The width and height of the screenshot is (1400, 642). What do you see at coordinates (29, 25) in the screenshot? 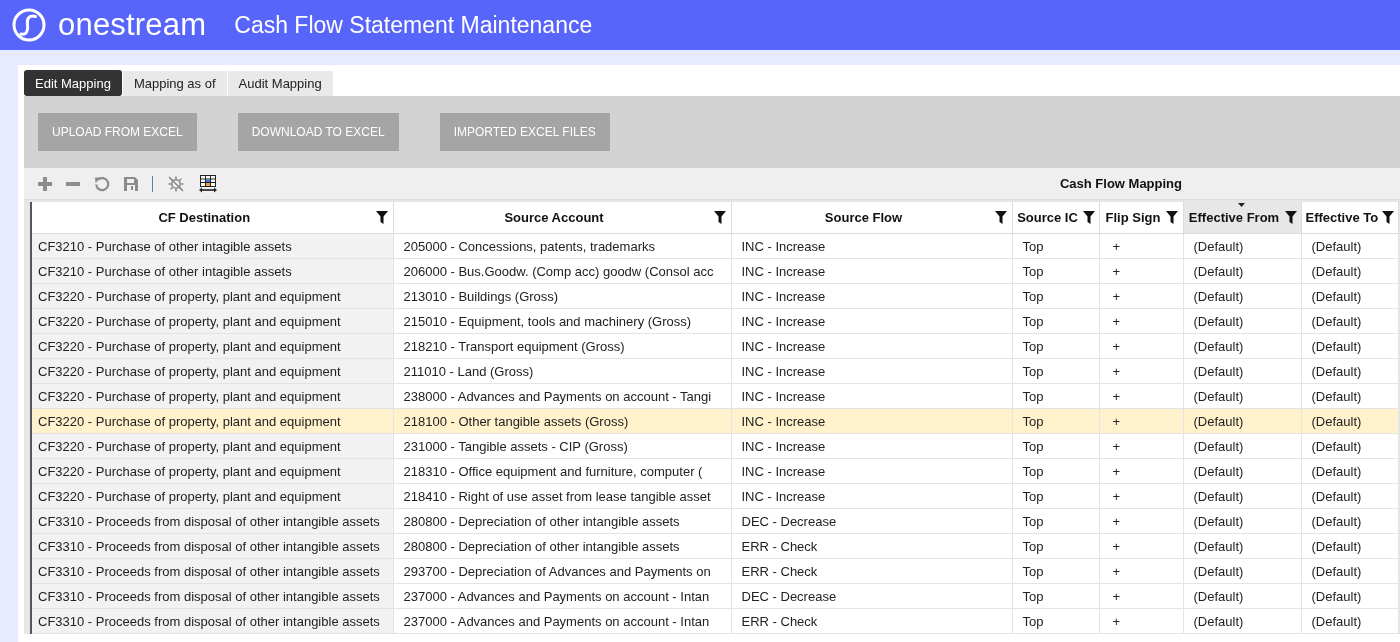
I see `logo-icon` at bounding box center [29, 25].